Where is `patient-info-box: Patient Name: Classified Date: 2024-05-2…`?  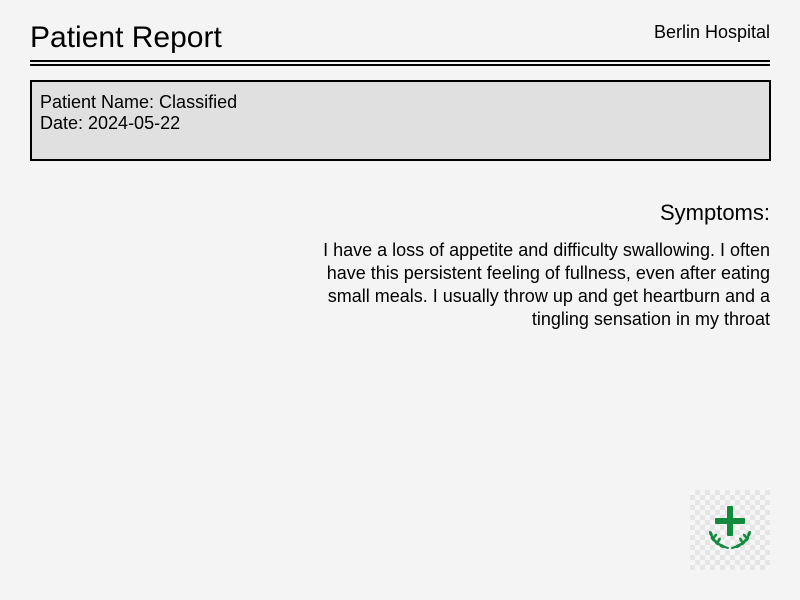
patient-info-box: Patient Name: Classified Date: 2024-05-2… is located at coordinates (400, 120).